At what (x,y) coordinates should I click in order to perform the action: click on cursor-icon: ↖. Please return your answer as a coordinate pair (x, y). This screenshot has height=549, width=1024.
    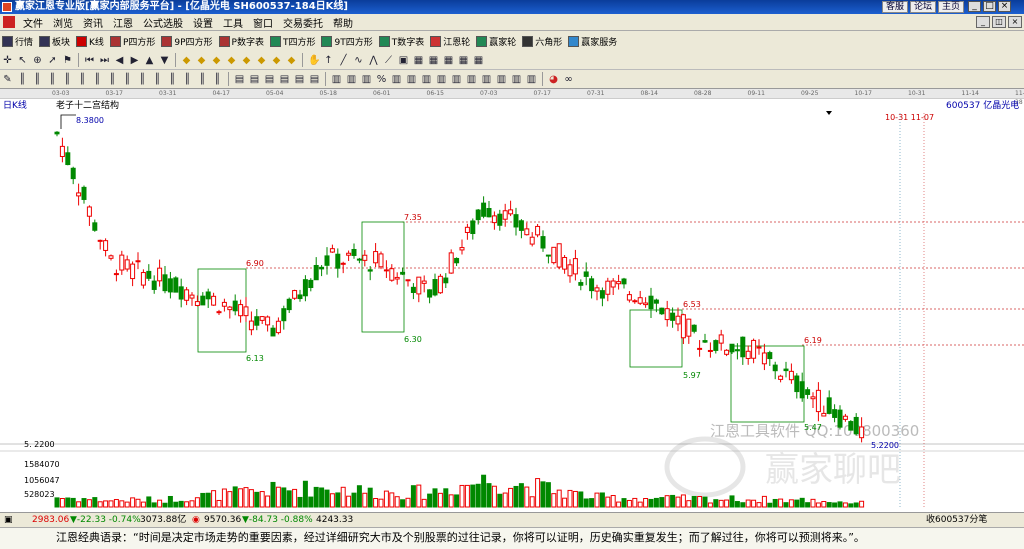
    Looking at the image, I should click on (22, 60).